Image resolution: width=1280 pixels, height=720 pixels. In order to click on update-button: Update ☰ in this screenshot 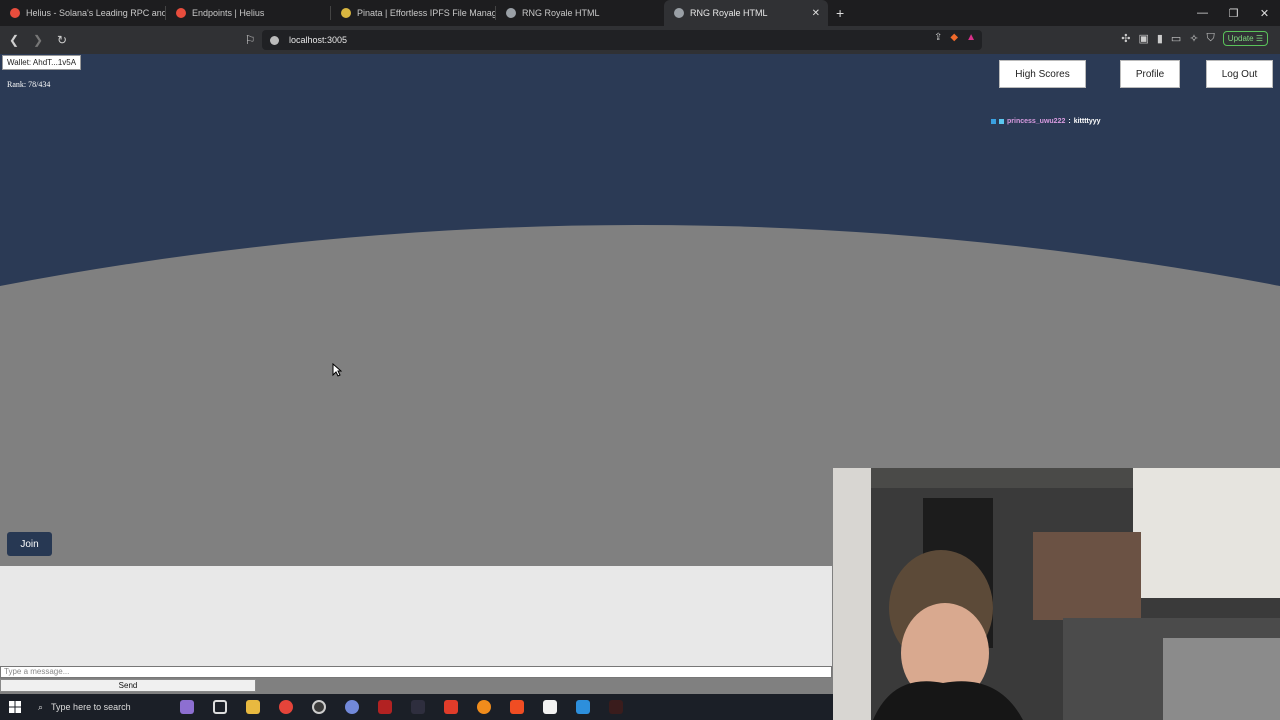, I will do `click(1245, 38)`.